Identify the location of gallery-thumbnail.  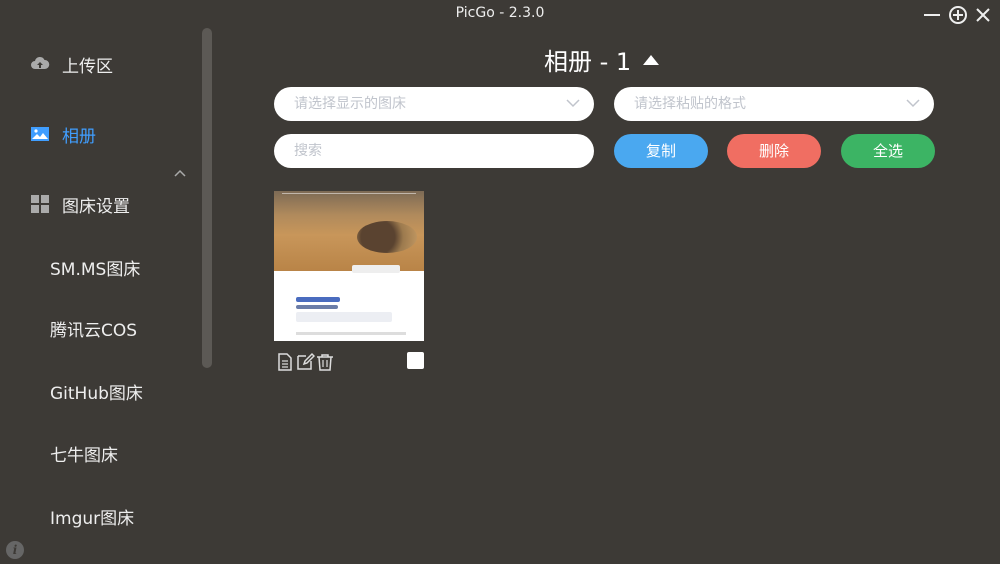
(349, 266).